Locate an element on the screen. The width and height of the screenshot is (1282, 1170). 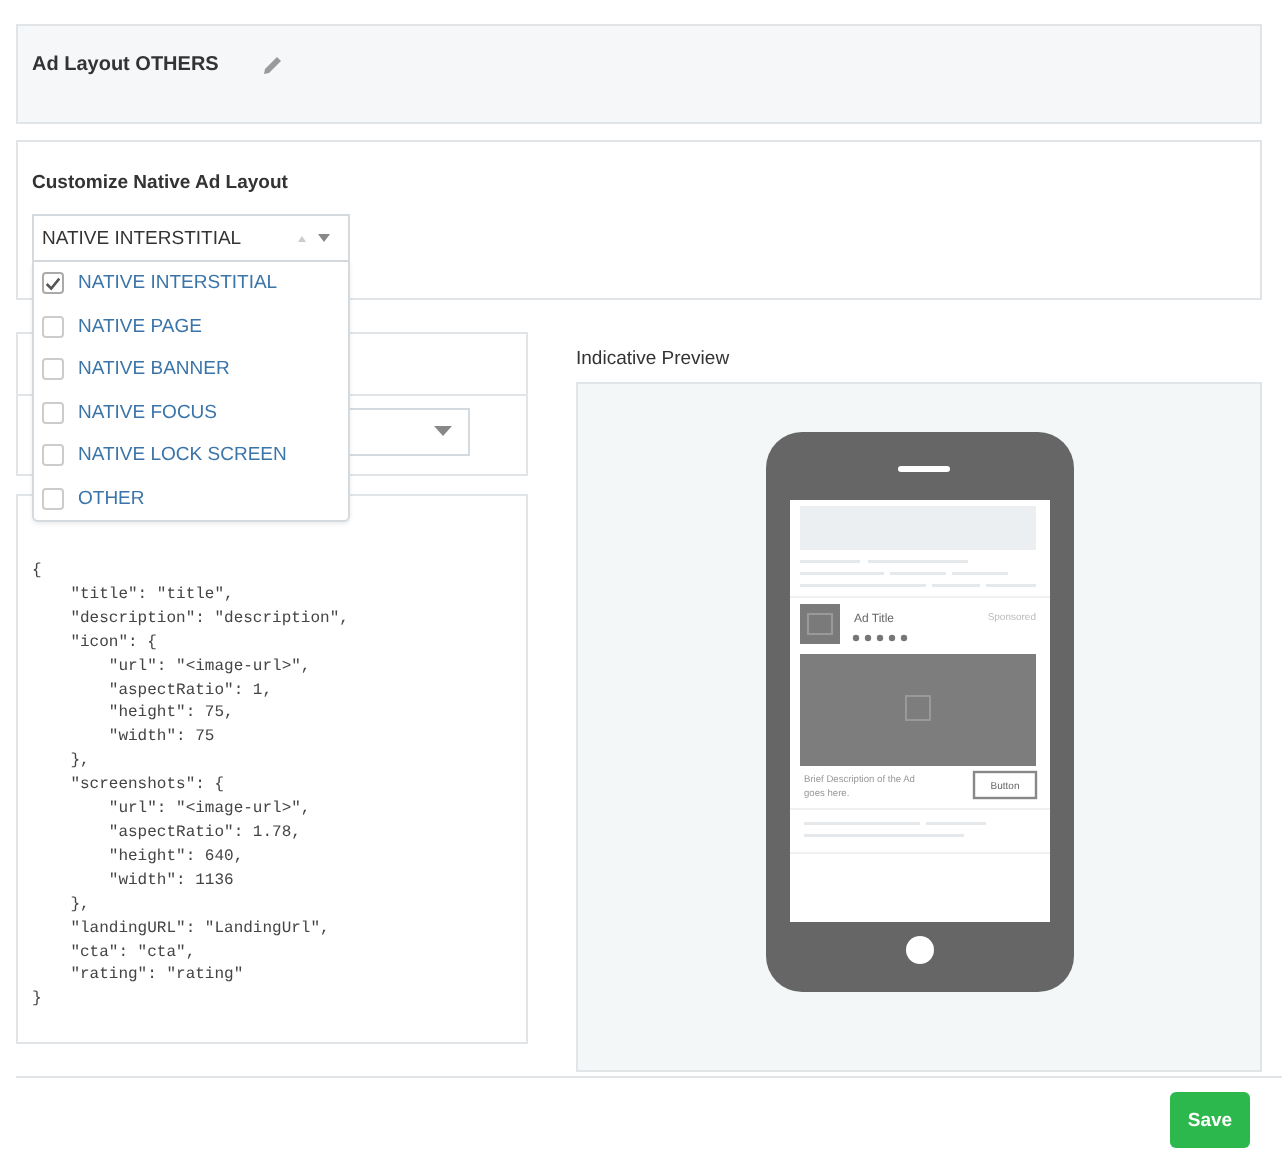
sort-caret-icon is located at coordinates (314, 238).